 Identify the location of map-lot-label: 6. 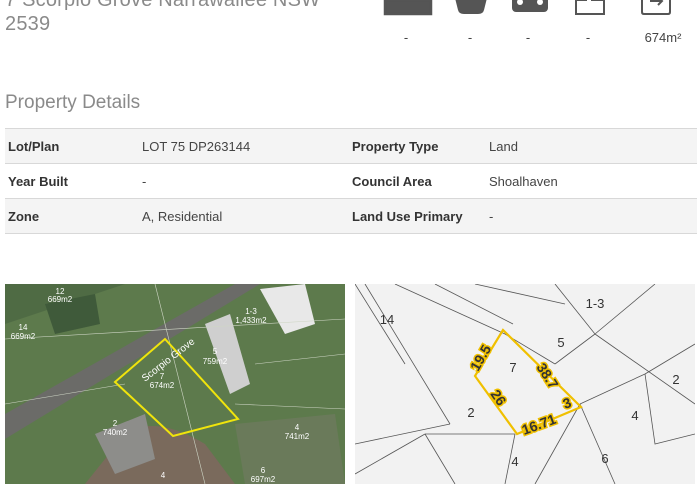
(263, 470).